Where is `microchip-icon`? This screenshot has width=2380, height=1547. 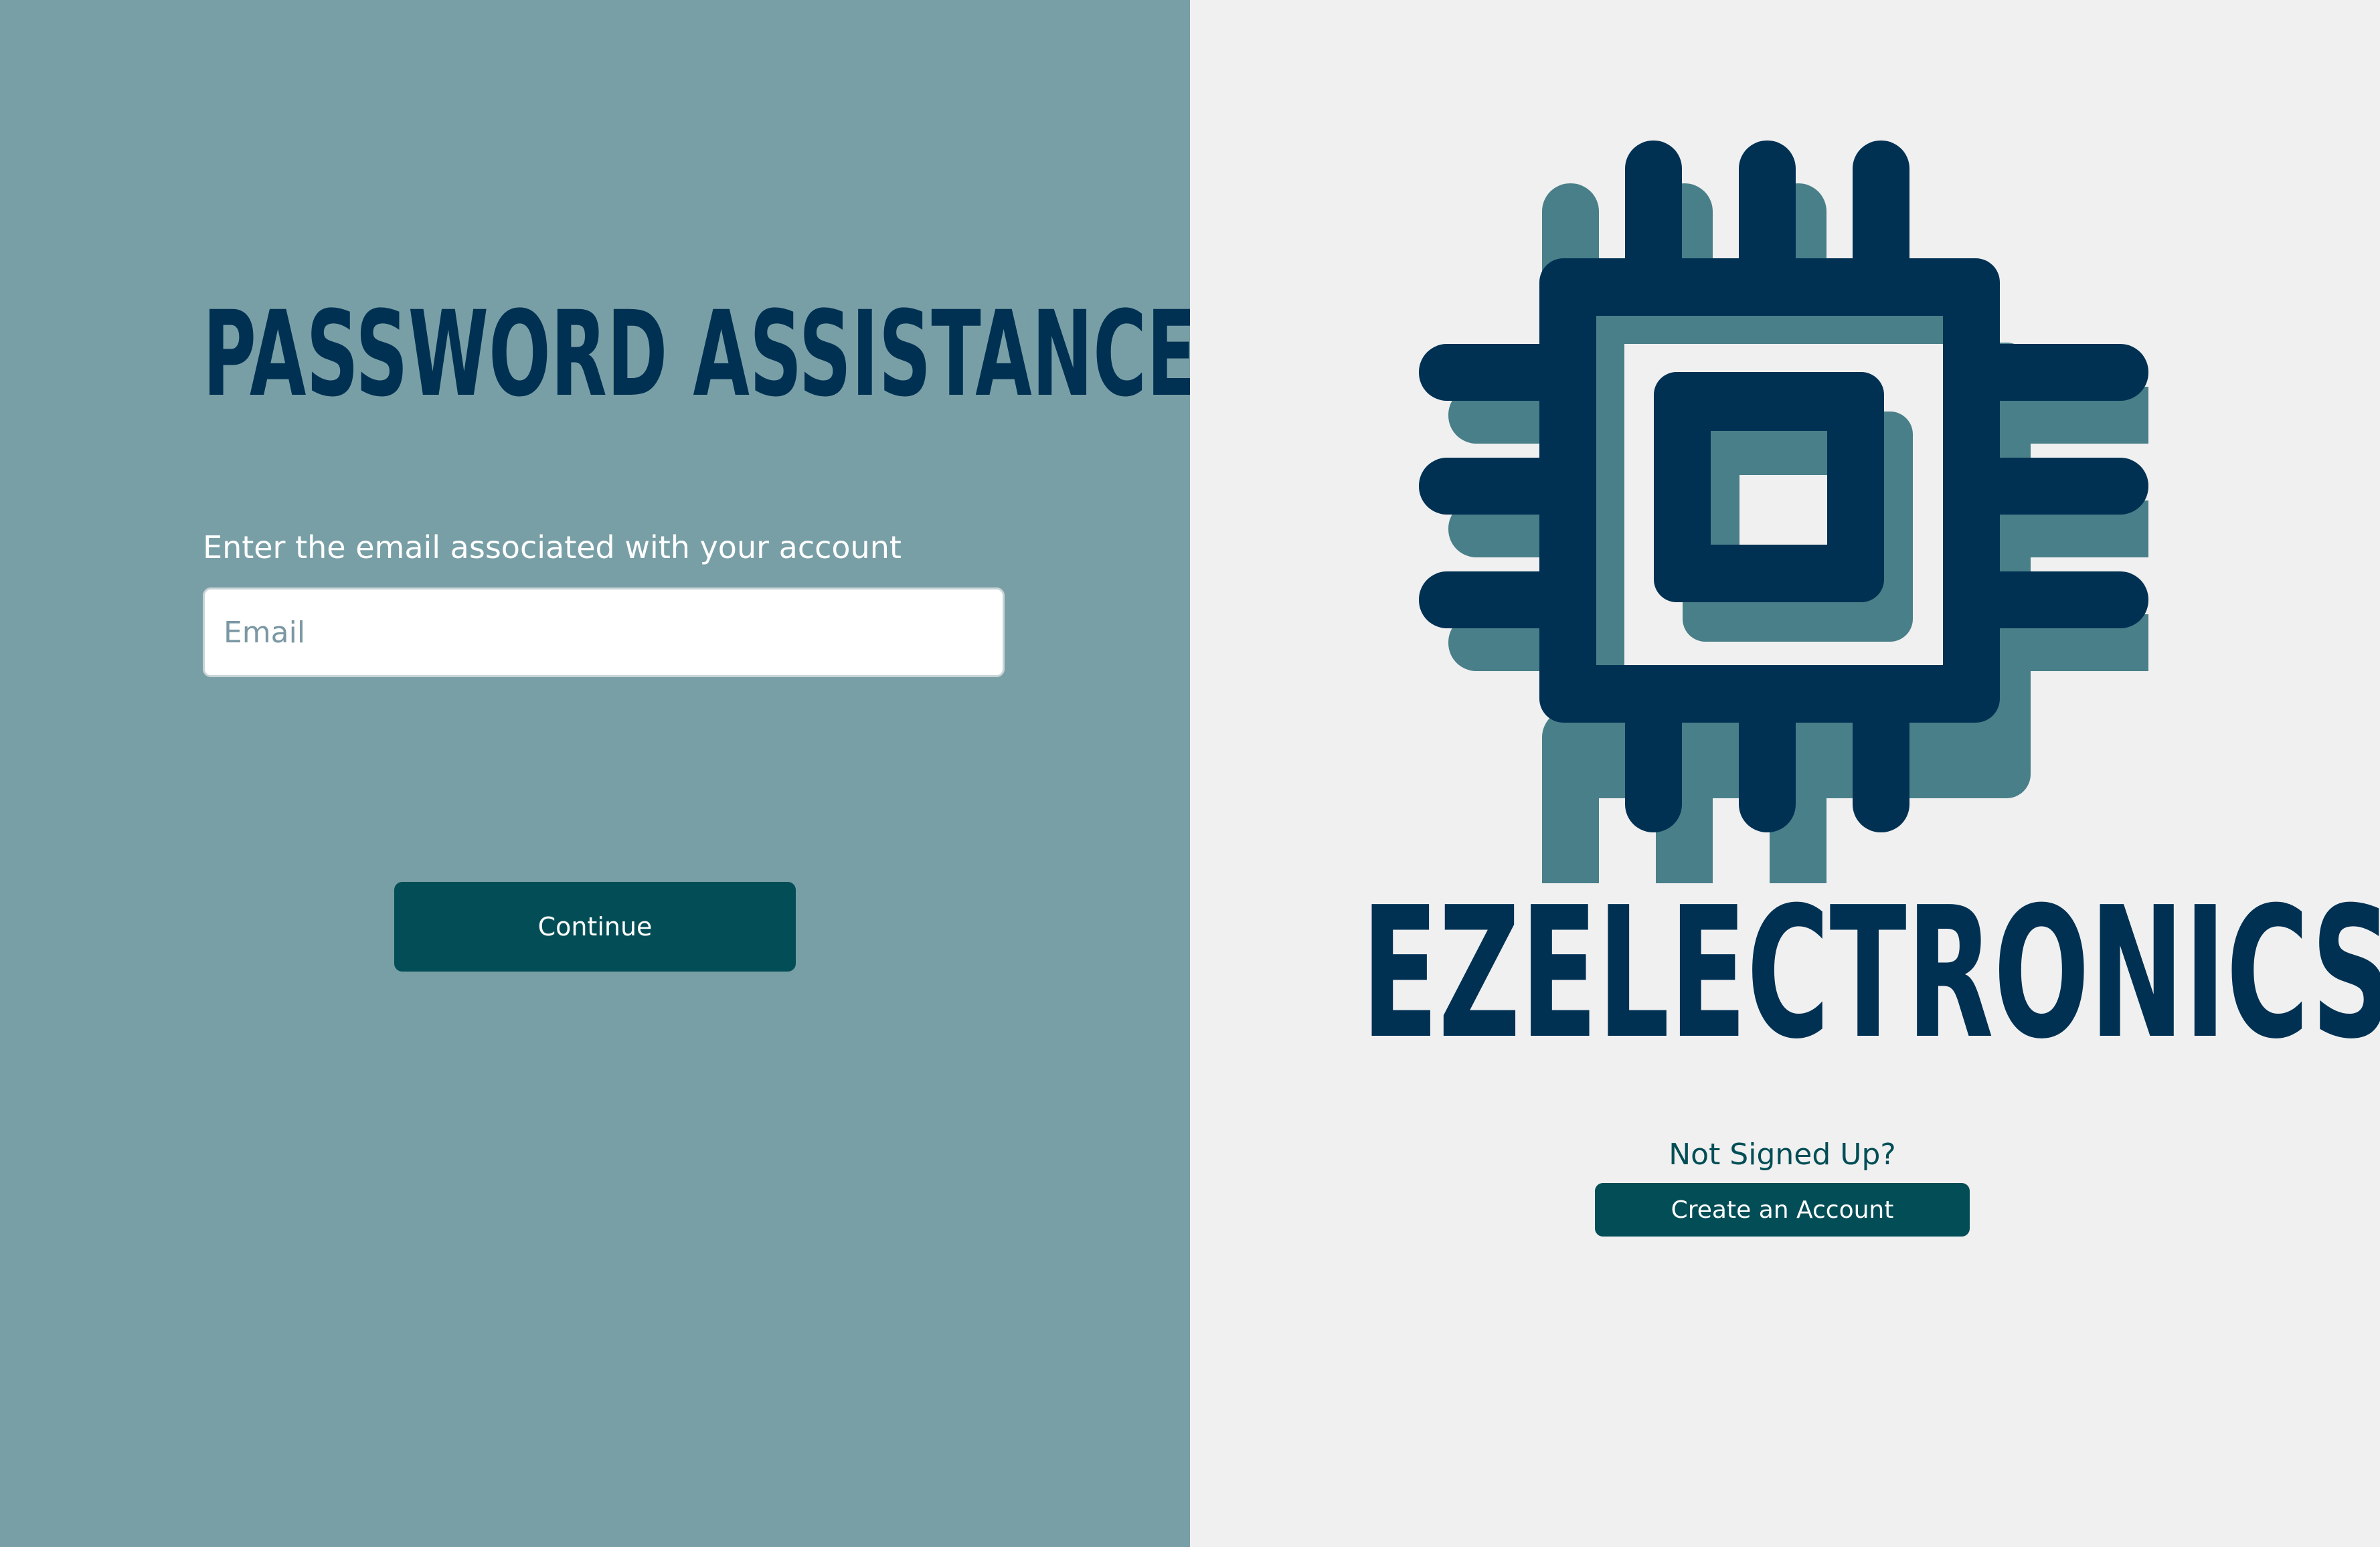
microchip-icon is located at coordinates (1784, 512).